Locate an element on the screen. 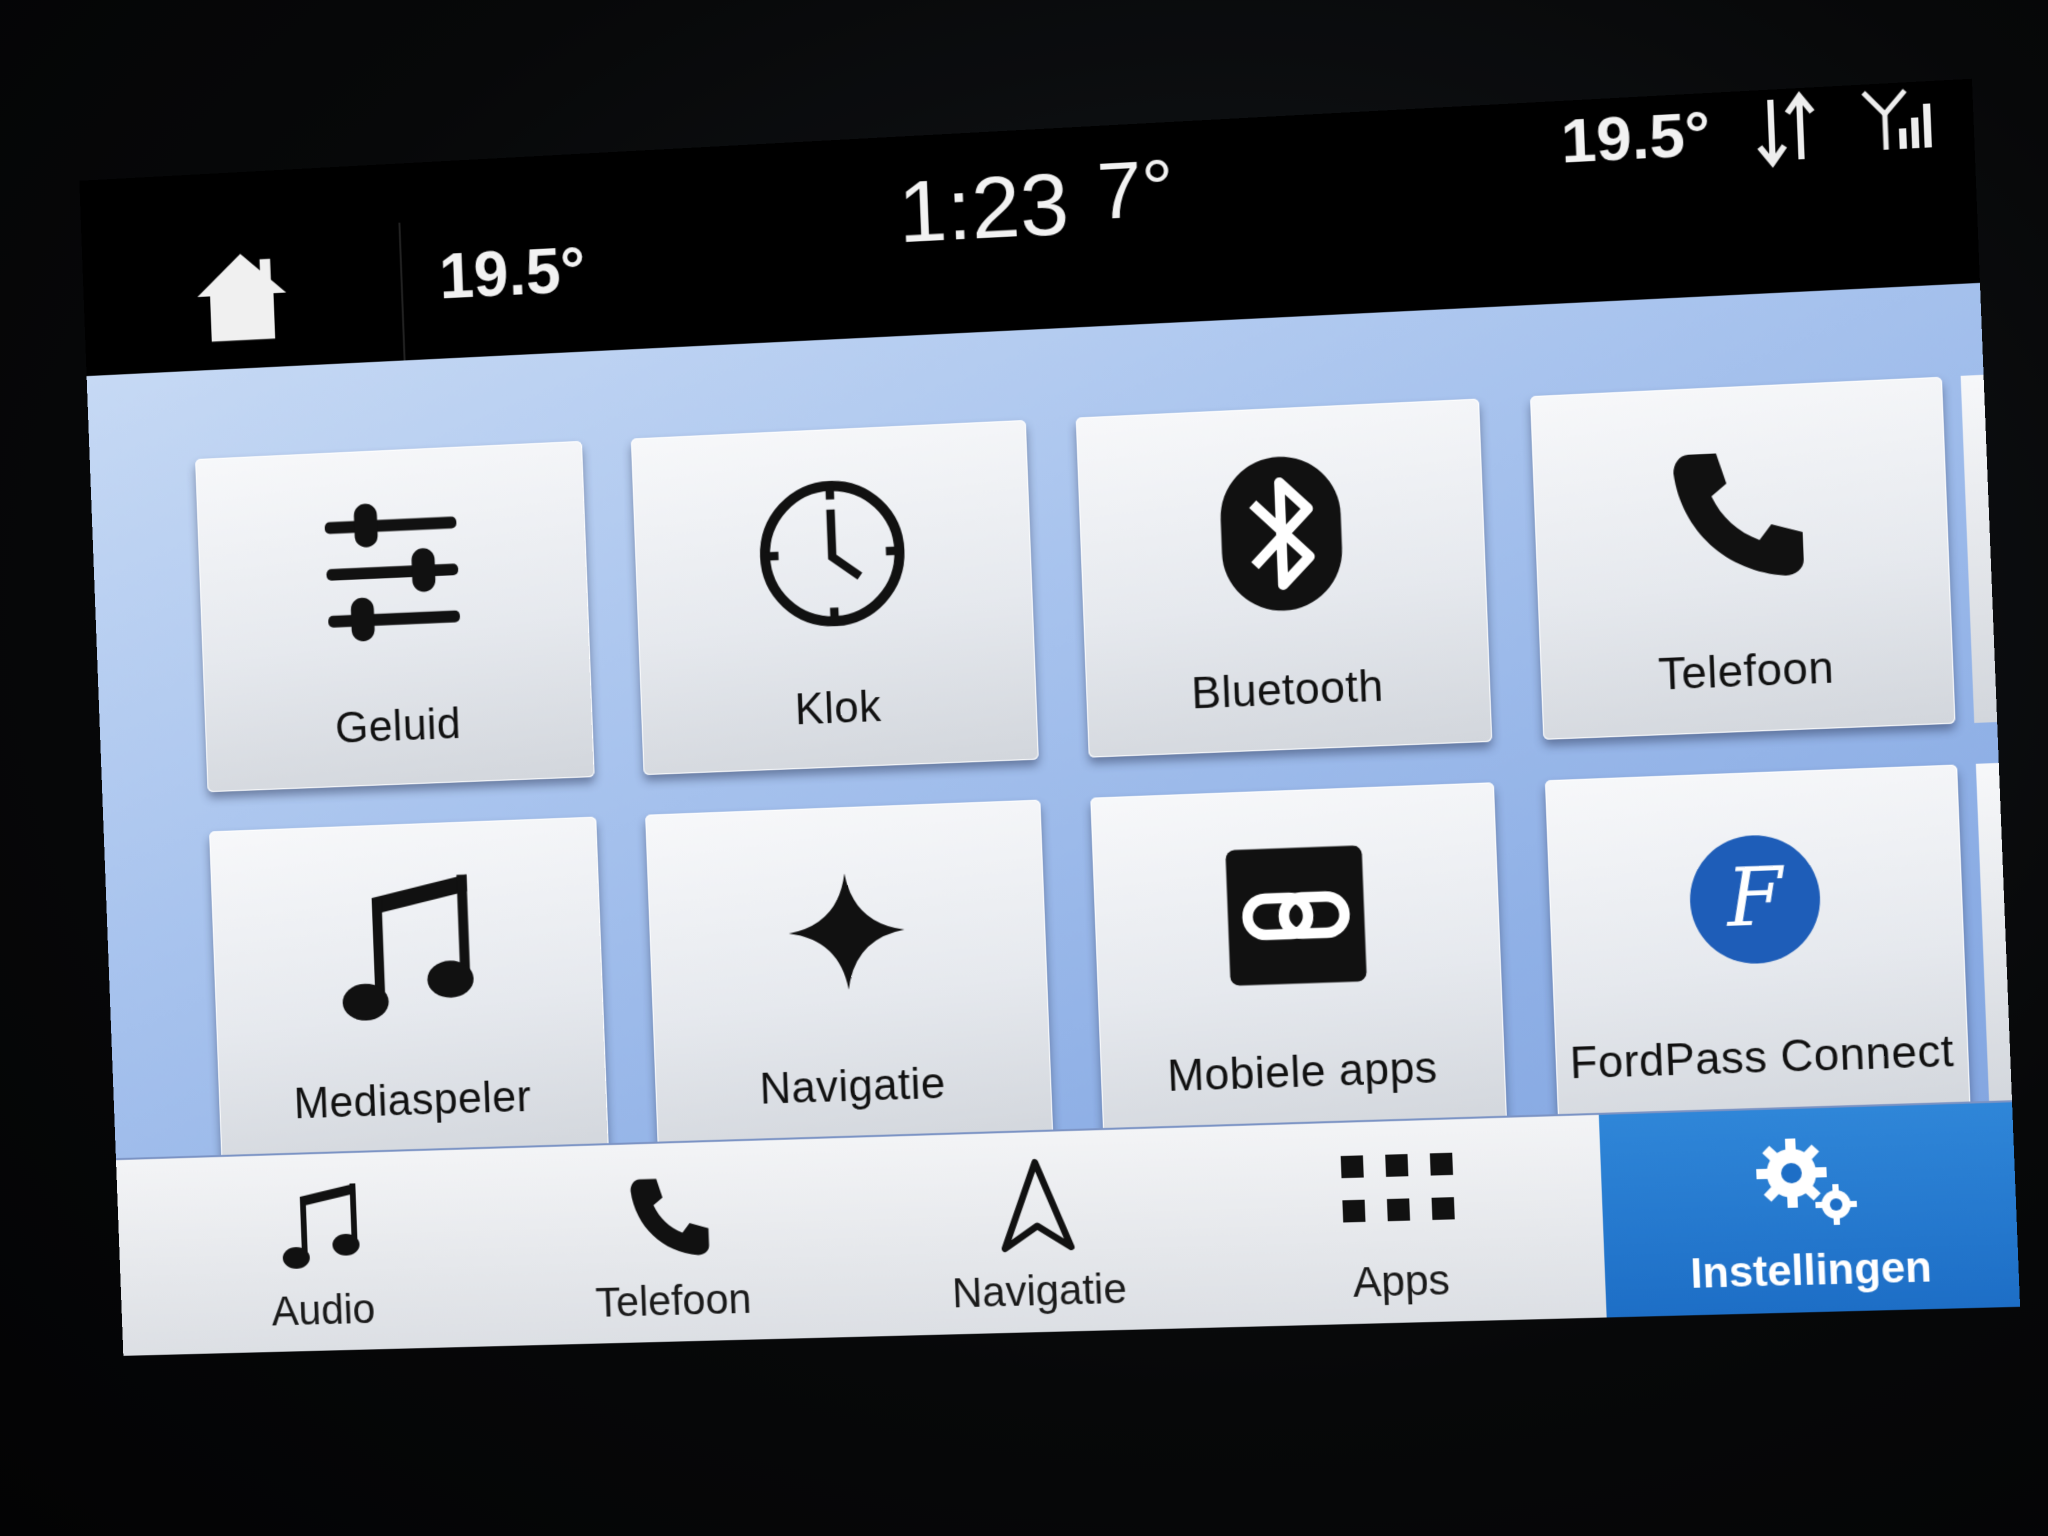 The width and height of the screenshot is (2048, 1536). nav-telefoon: Telefoon is located at coordinates (672, 1242).